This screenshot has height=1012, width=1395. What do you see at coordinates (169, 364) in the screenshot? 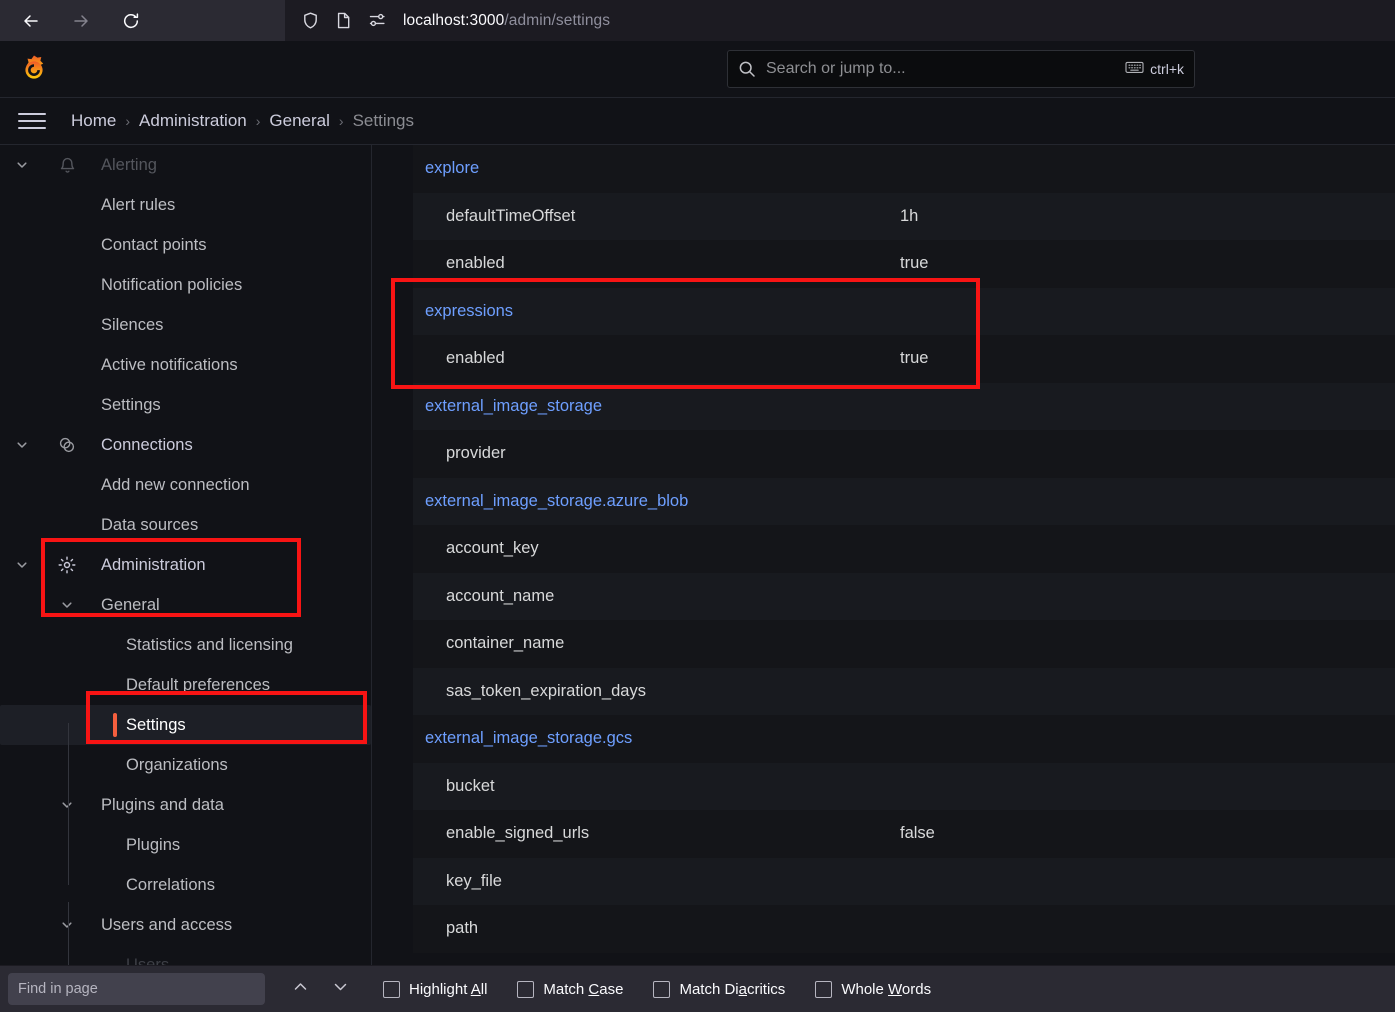
I see `sidebar-item-label: Active notifications` at bounding box center [169, 364].